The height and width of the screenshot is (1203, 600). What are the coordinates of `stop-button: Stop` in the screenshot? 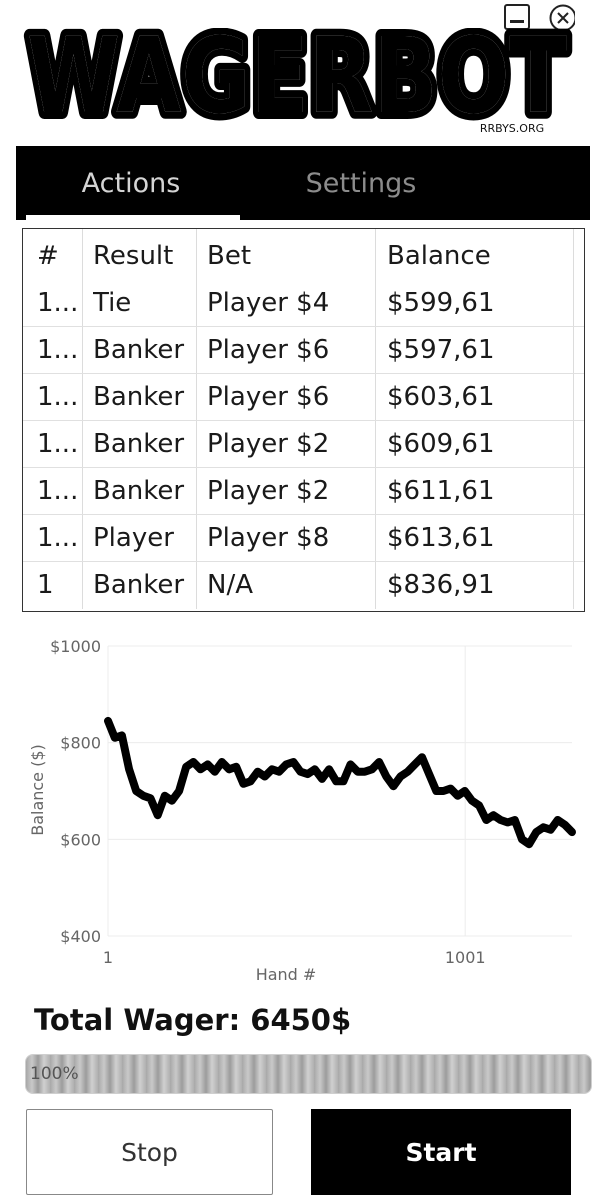 It's located at (149, 1152).